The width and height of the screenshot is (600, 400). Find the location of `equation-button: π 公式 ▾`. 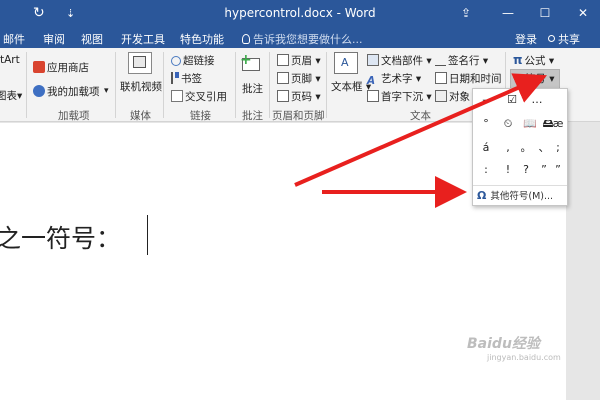

equation-button: π 公式 ▾ is located at coordinates (533, 60).